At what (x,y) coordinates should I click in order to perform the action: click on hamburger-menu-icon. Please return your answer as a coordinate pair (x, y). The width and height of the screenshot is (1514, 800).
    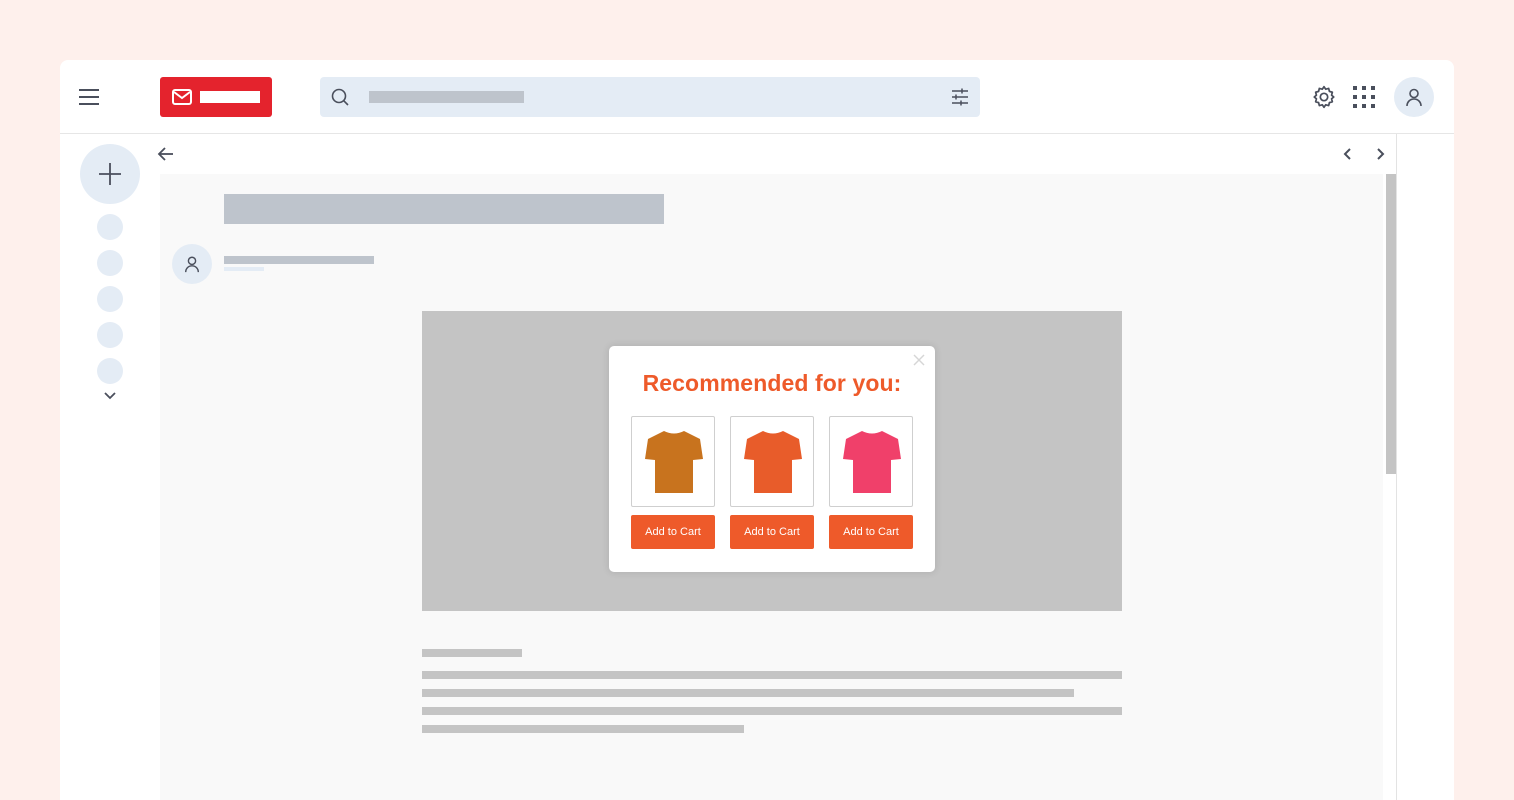
    Looking at the image, I should click on (90, 97).